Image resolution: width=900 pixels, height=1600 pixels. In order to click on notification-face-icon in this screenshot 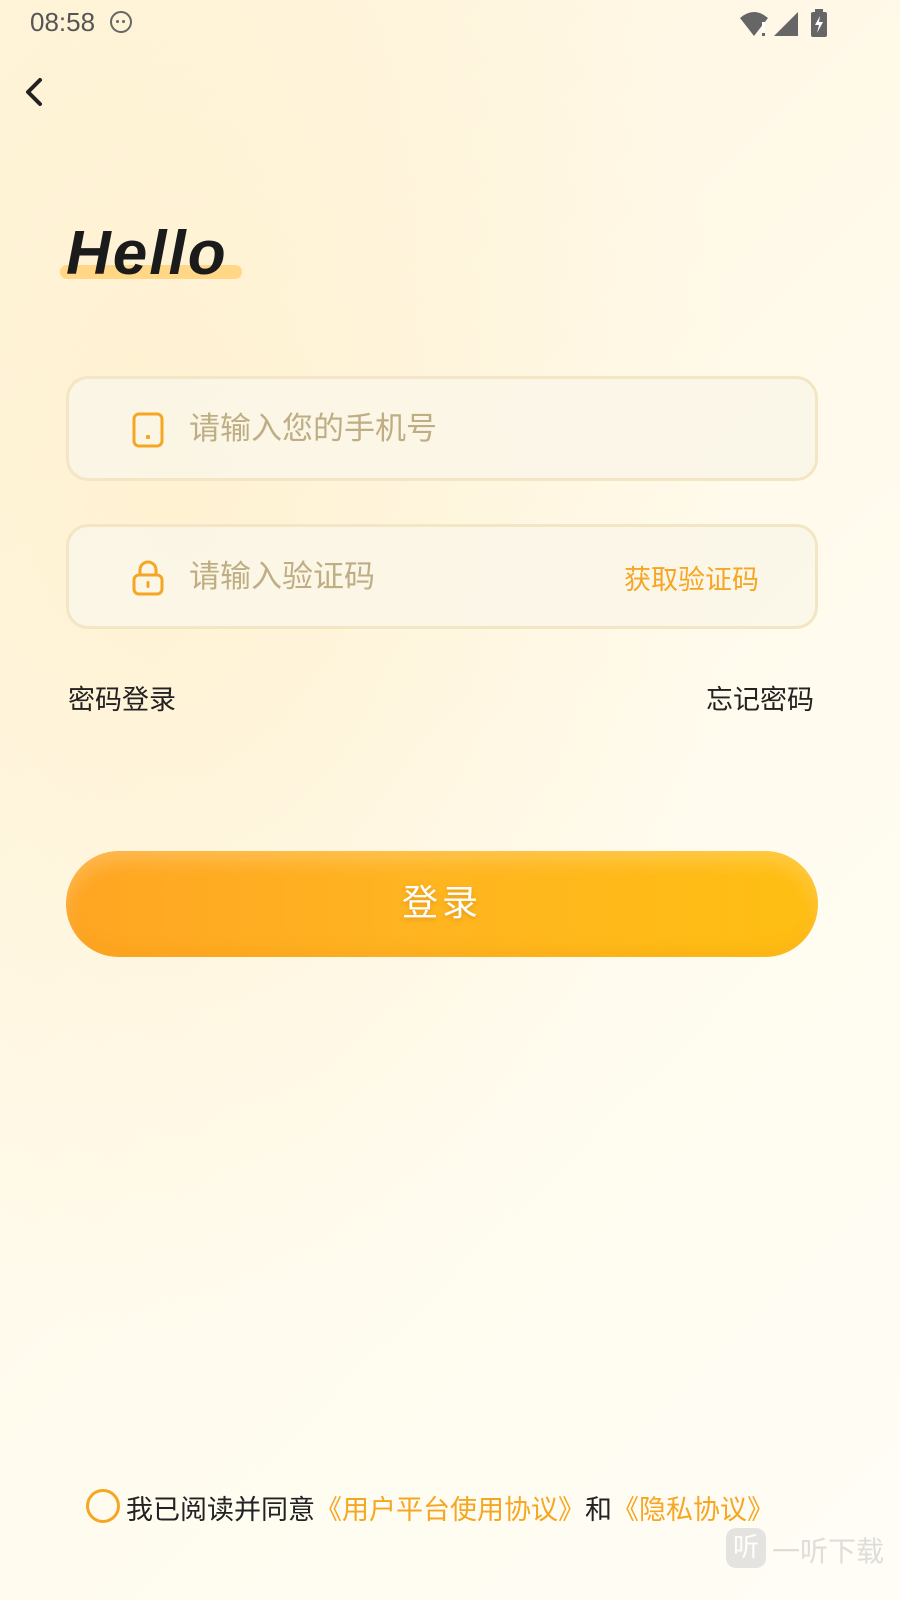, I will do `click(121, 22)`.